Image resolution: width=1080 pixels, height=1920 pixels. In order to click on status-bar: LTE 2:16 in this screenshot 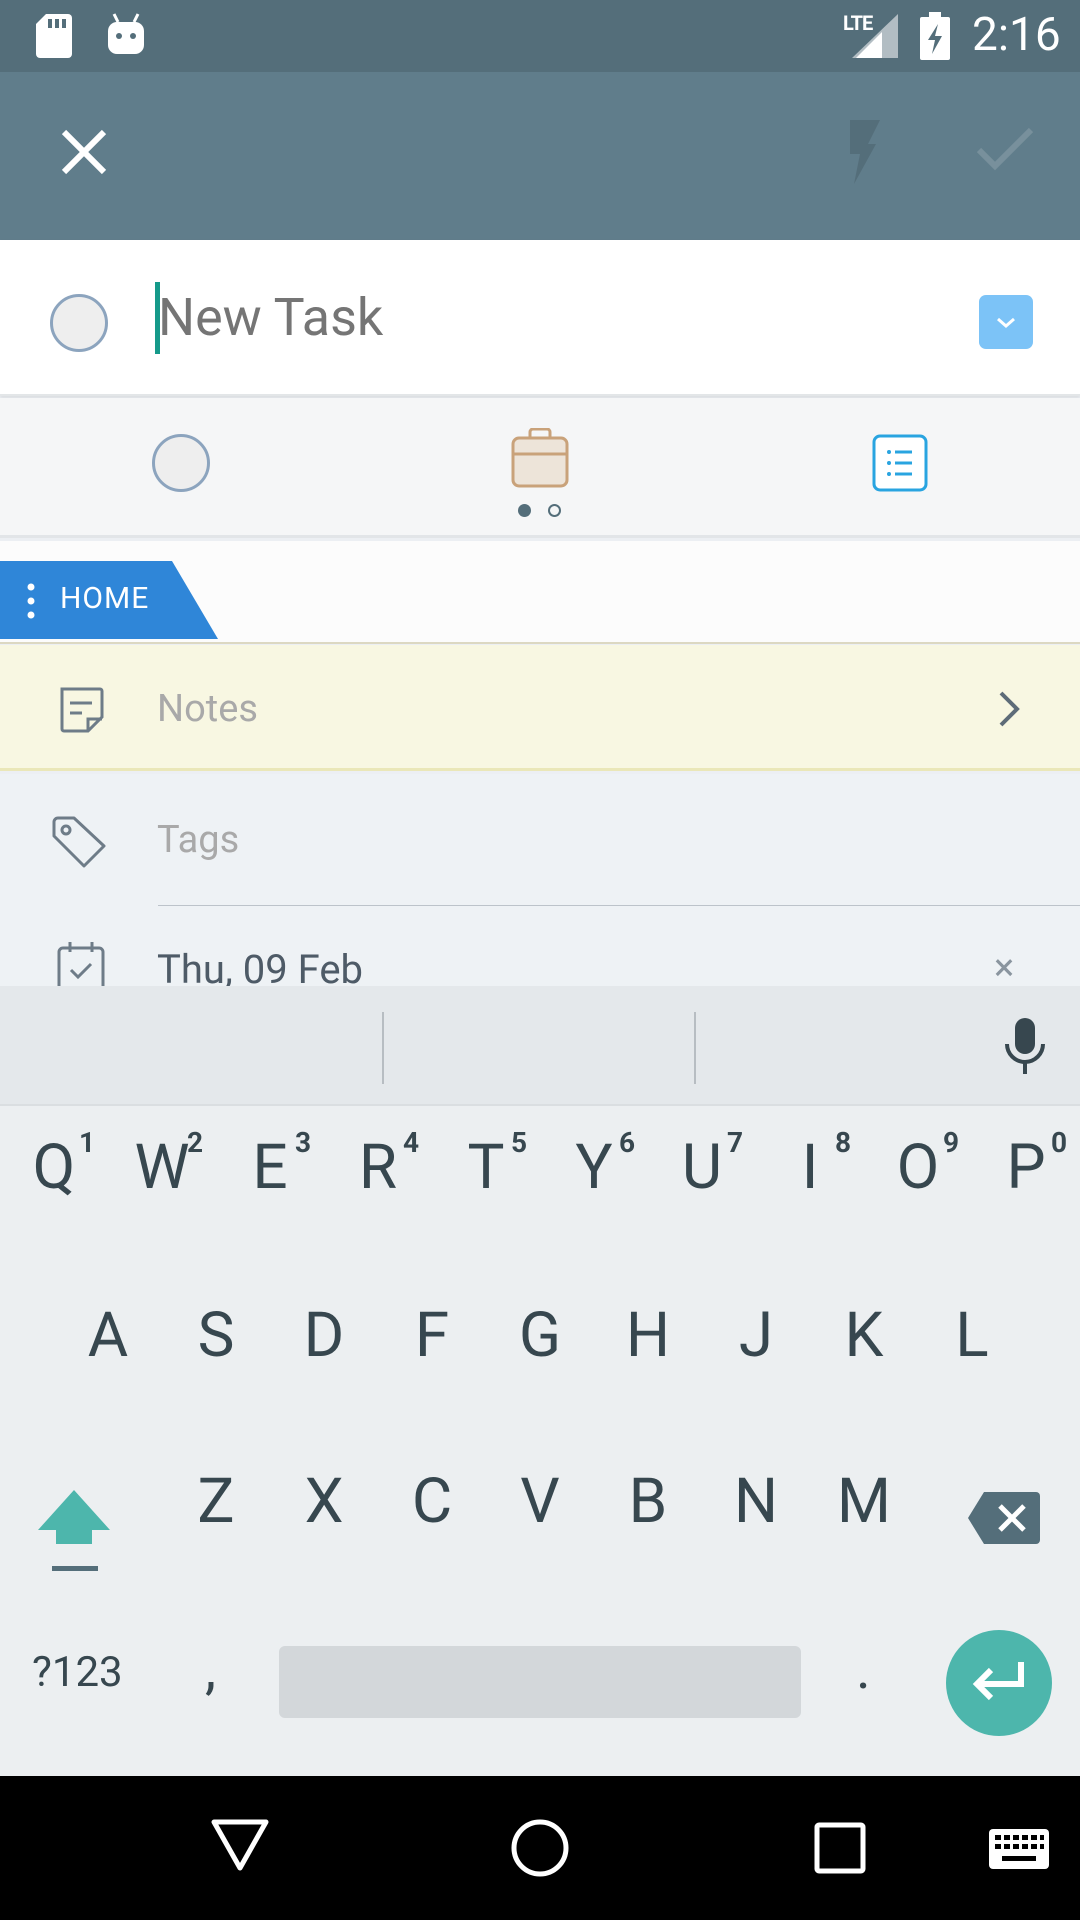, I will do `click(540, 36)`.